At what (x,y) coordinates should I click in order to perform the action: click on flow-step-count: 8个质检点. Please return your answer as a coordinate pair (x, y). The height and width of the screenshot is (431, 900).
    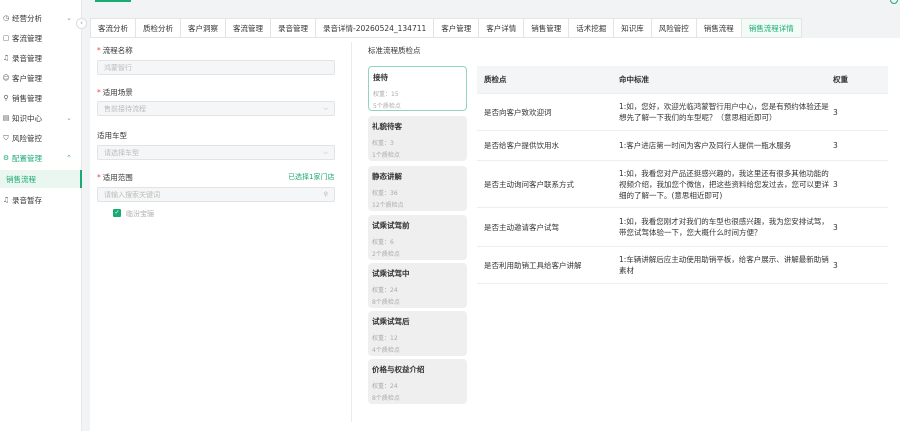
    Looking at the image, I should click on (386, 302).